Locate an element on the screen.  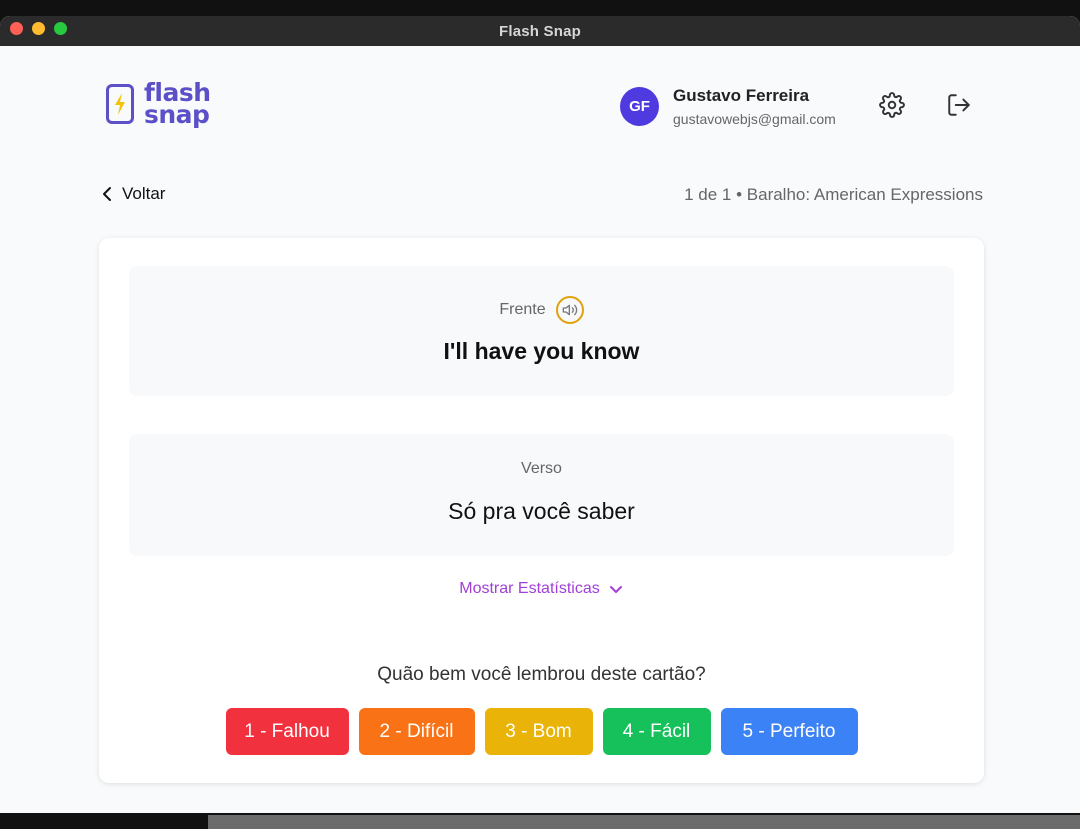
recall-question: Quão bem você lembrou deste cartão? is located at coordinates (541, 674).